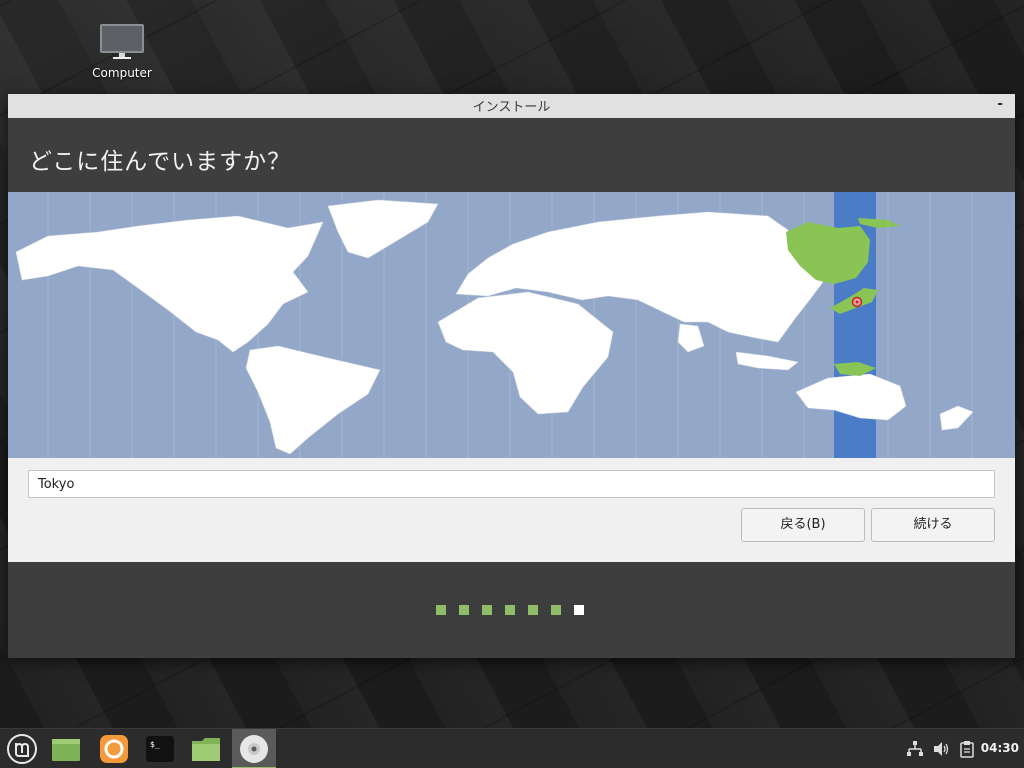  I want to click on terminal-button: $_, so click(160, 748).